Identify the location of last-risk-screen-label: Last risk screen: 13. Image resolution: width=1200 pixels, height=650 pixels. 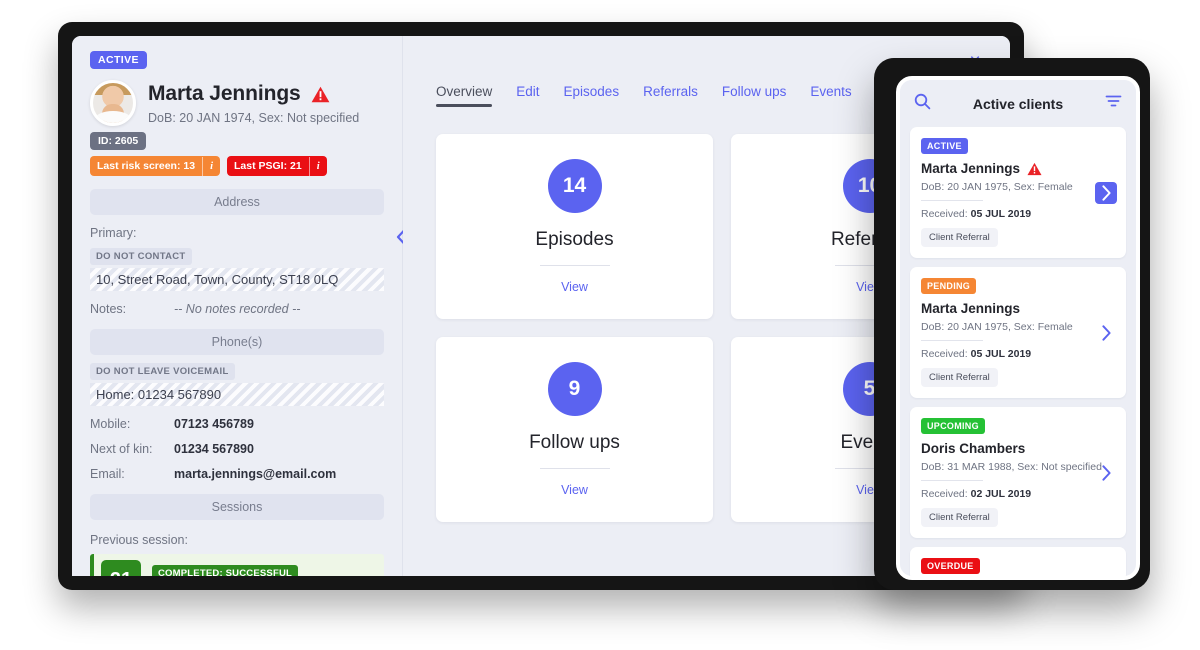
(146, 166).